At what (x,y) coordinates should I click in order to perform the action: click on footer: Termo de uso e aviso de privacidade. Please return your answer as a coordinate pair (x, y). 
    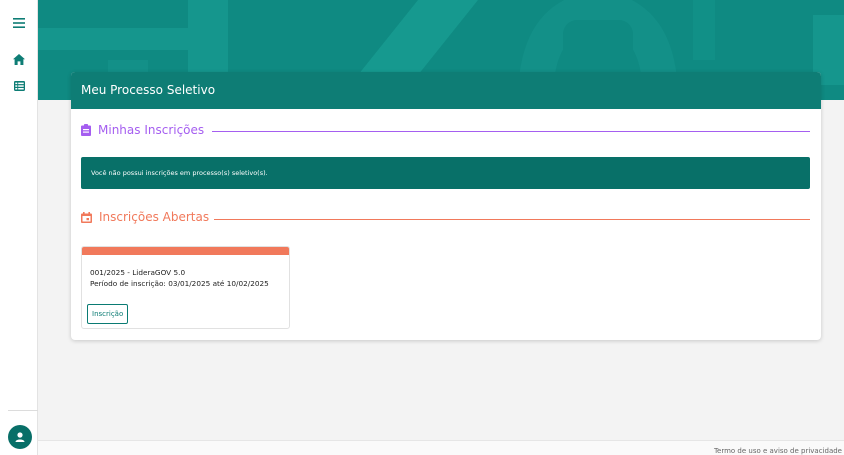
    Looking at the image, I should click on (441, 447).